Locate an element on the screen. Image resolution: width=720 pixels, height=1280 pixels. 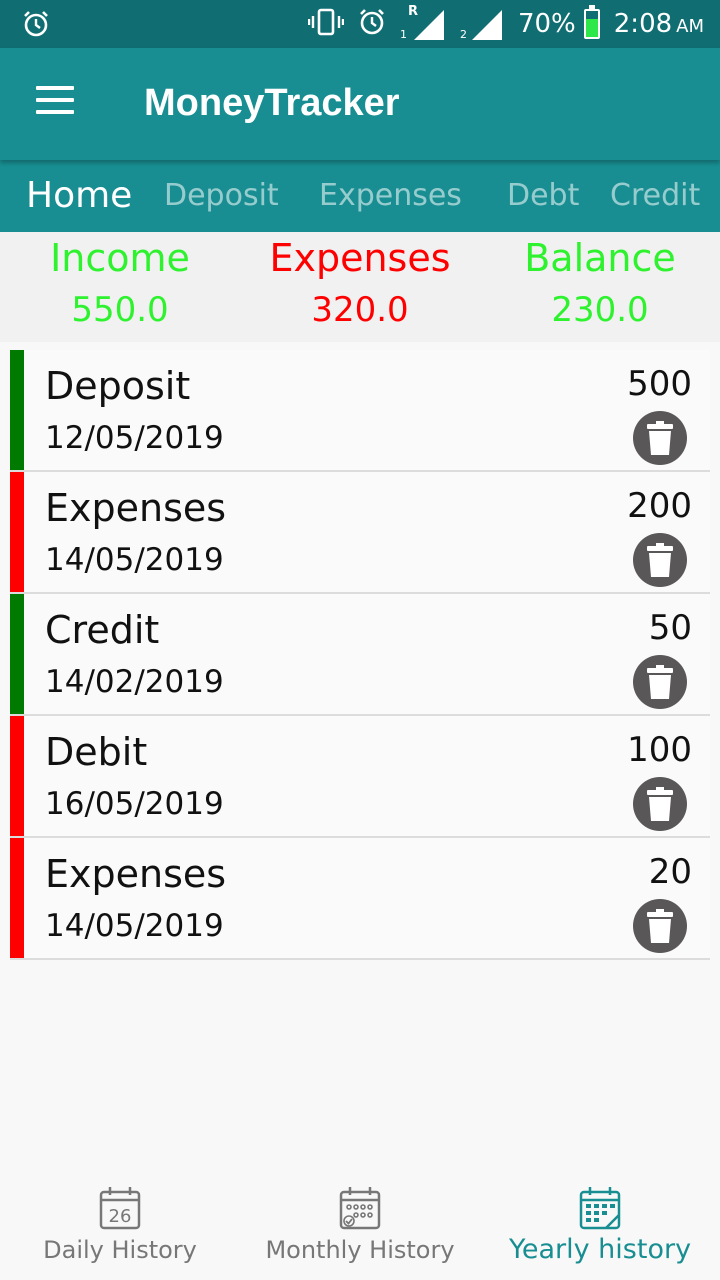
transaction-title: Debit is located at coordinates (96, 752).